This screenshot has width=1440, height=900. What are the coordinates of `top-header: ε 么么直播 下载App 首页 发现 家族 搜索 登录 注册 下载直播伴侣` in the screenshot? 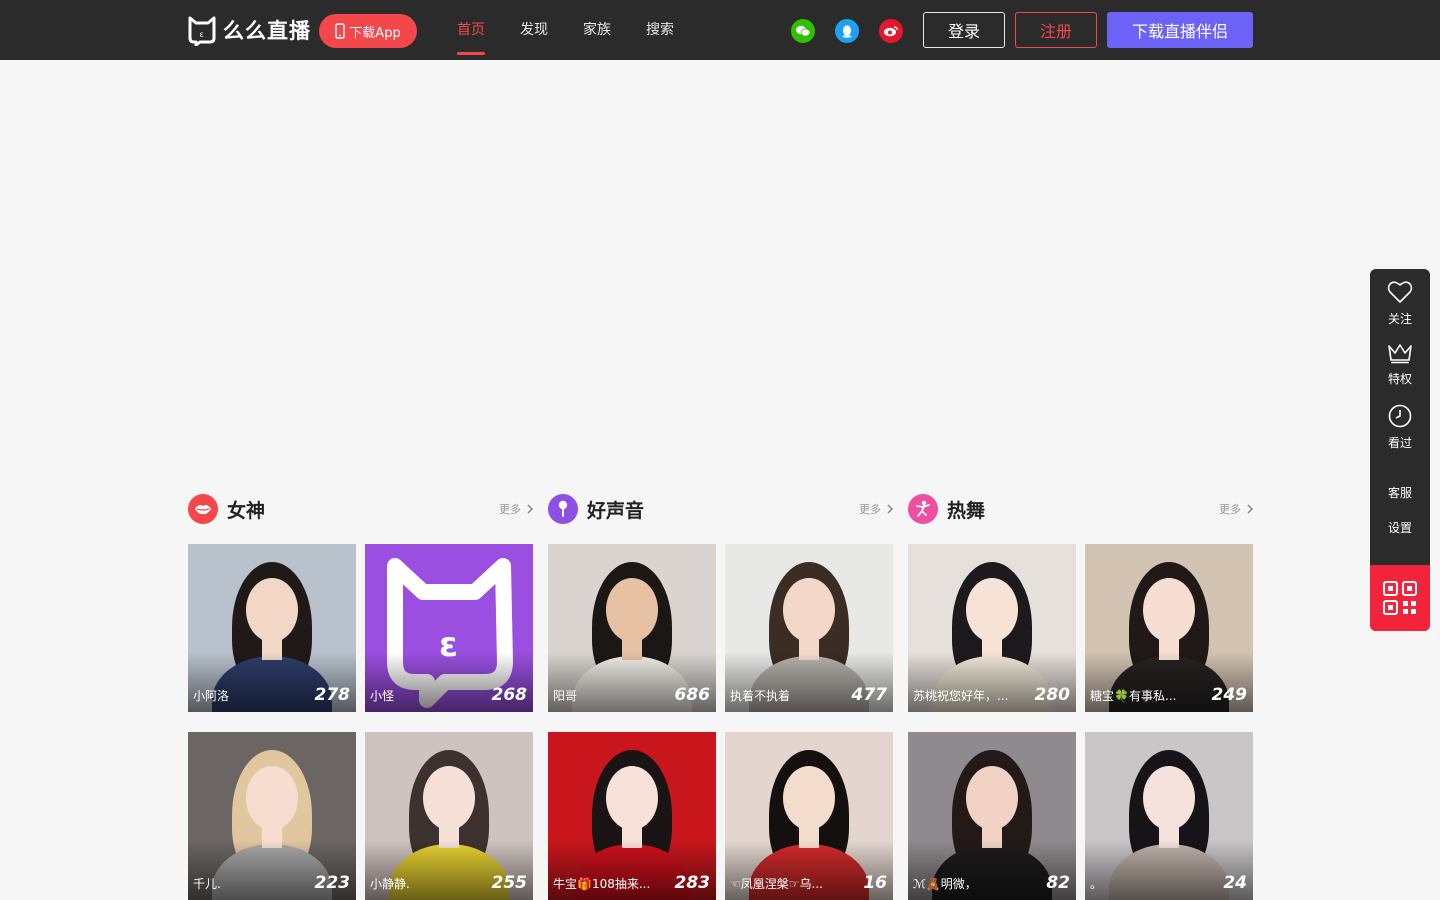 It's located at (720, 30).